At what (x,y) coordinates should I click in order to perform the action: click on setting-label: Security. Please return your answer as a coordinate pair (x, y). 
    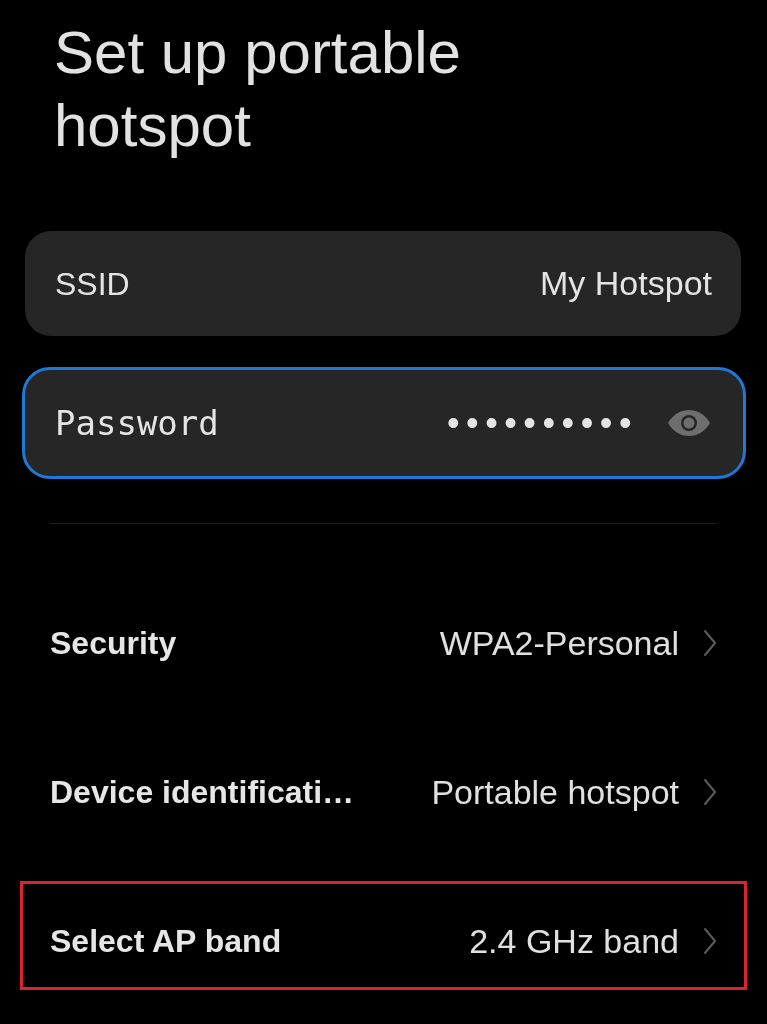
    Looking at the image, I should click on (113, 643).